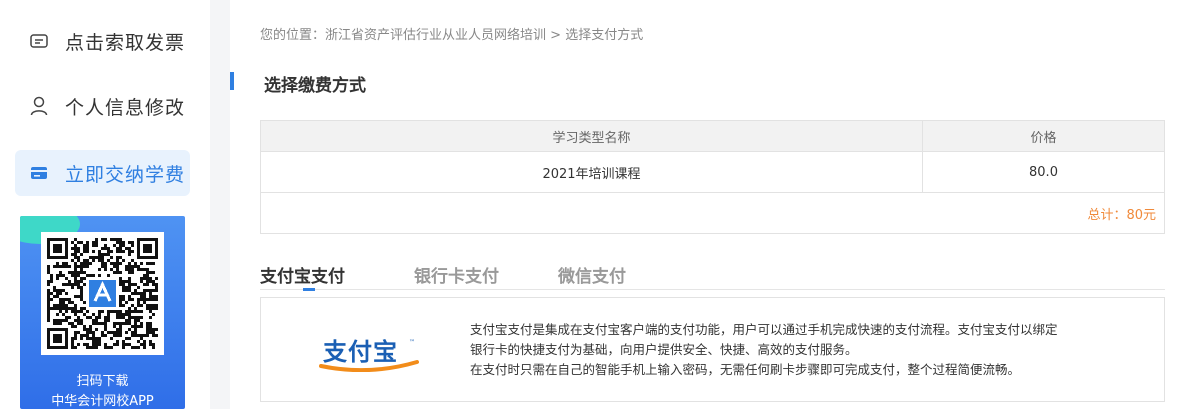  Describe the element at coordinates (360, 352) in the screenshot. I see `svg-text: 支付宝` at that location.